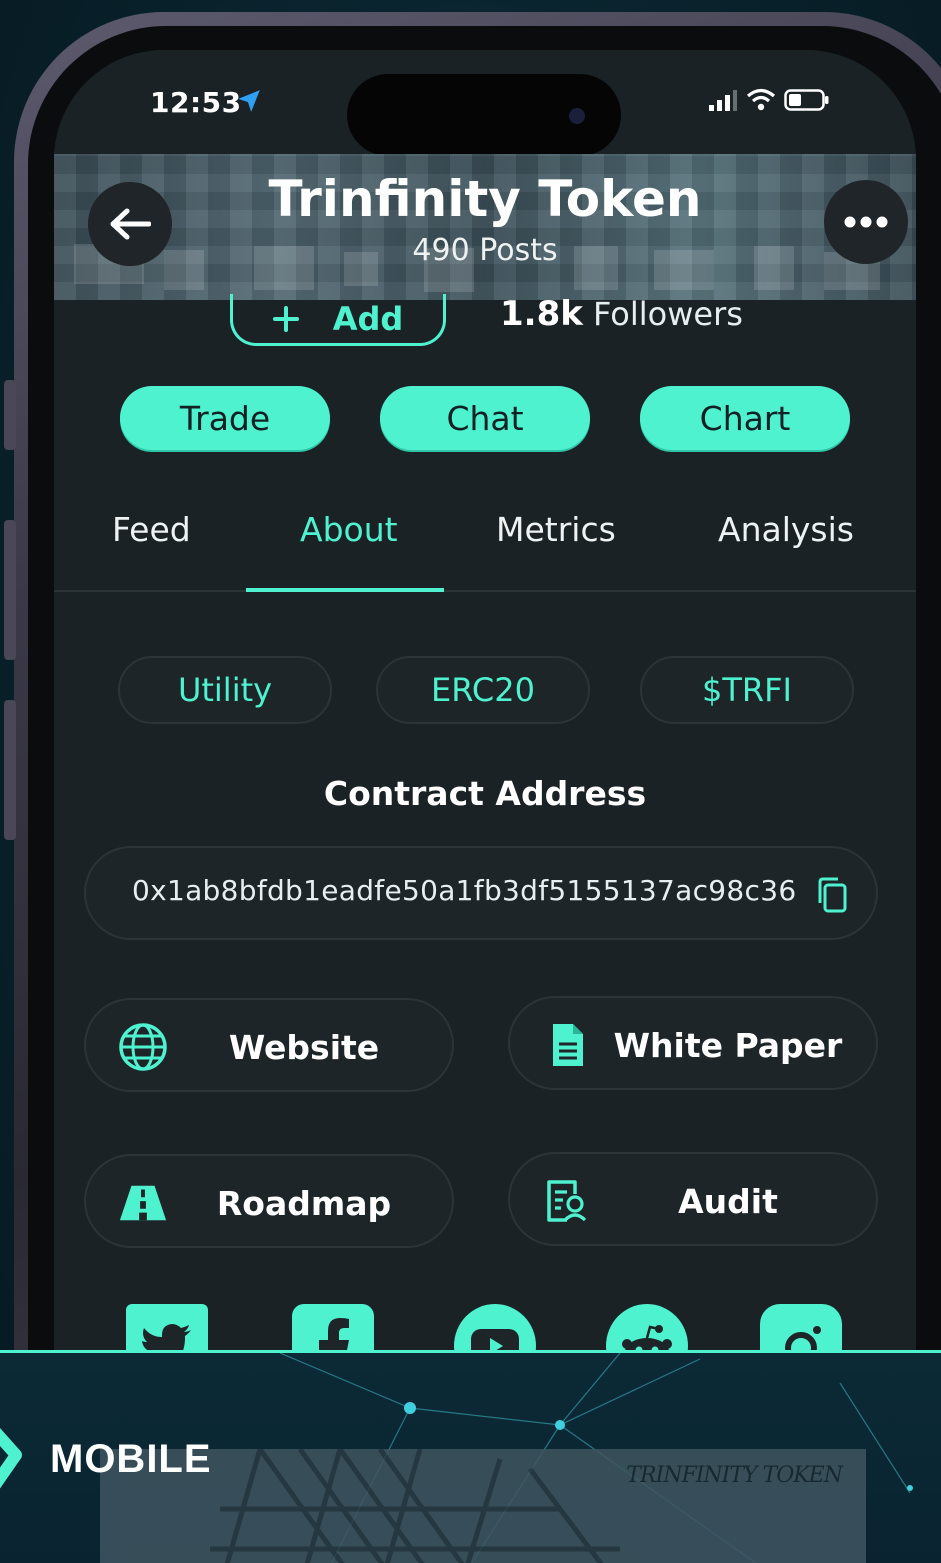 The image size is (941, 1563). I want to click on tag-ticker: $TRFI, so click(747, 690).